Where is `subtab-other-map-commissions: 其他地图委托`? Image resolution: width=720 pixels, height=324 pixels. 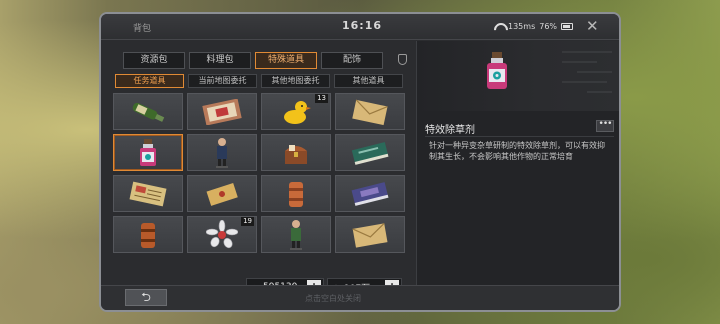
subtab-other-map-commissions: 其他地图委托 is located at coordinates (295, 81).